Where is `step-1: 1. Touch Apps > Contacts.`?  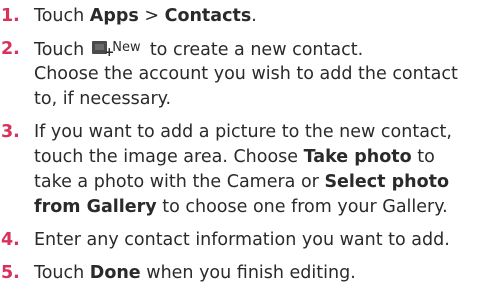 step-1: 1. Touch Apps > Contacts. is located at coordinates (244, 16).